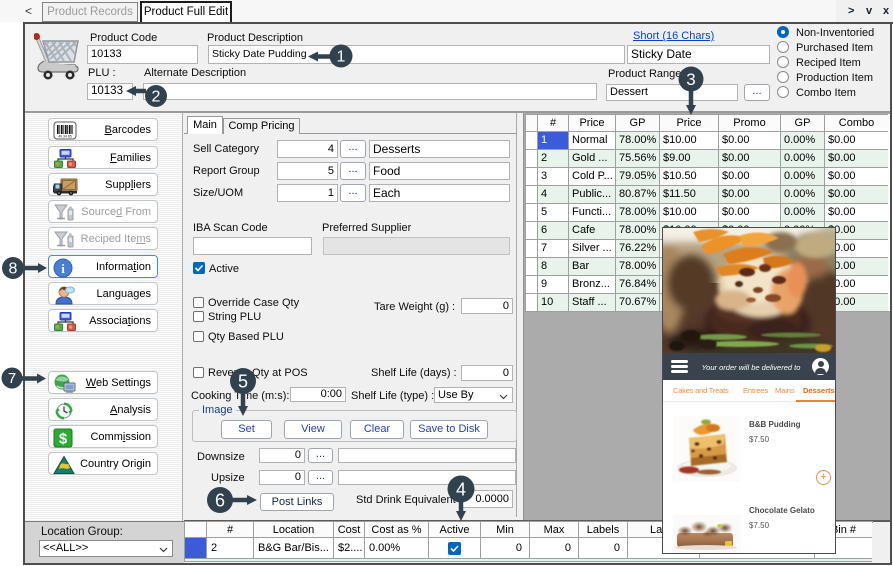 This screenshot has height=566, width=893. Describe the element at coordinates (341, 57) in the screenshot. I see `svg-text: 1` at that location.